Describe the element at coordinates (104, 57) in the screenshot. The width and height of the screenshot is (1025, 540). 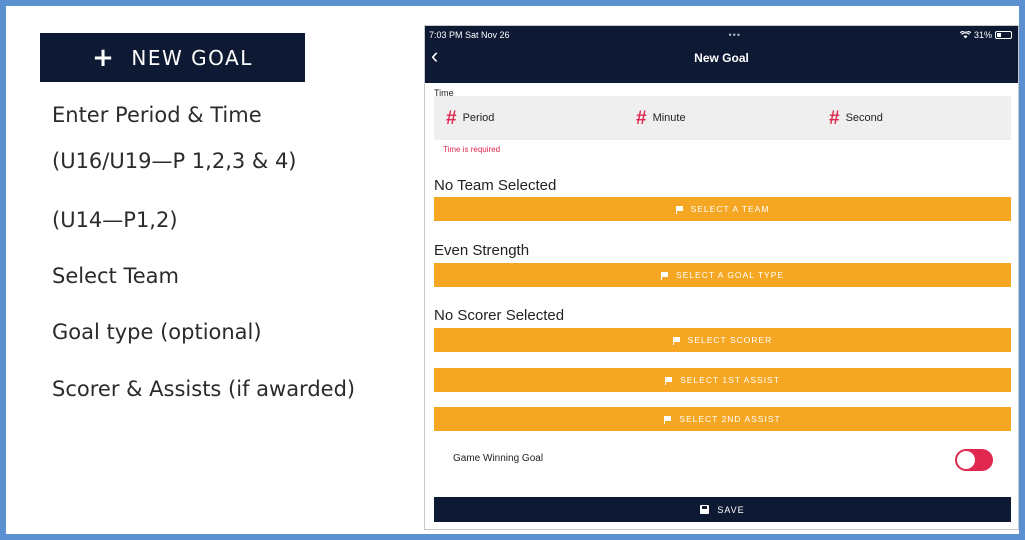
I see `plus-icon: +` at that location.